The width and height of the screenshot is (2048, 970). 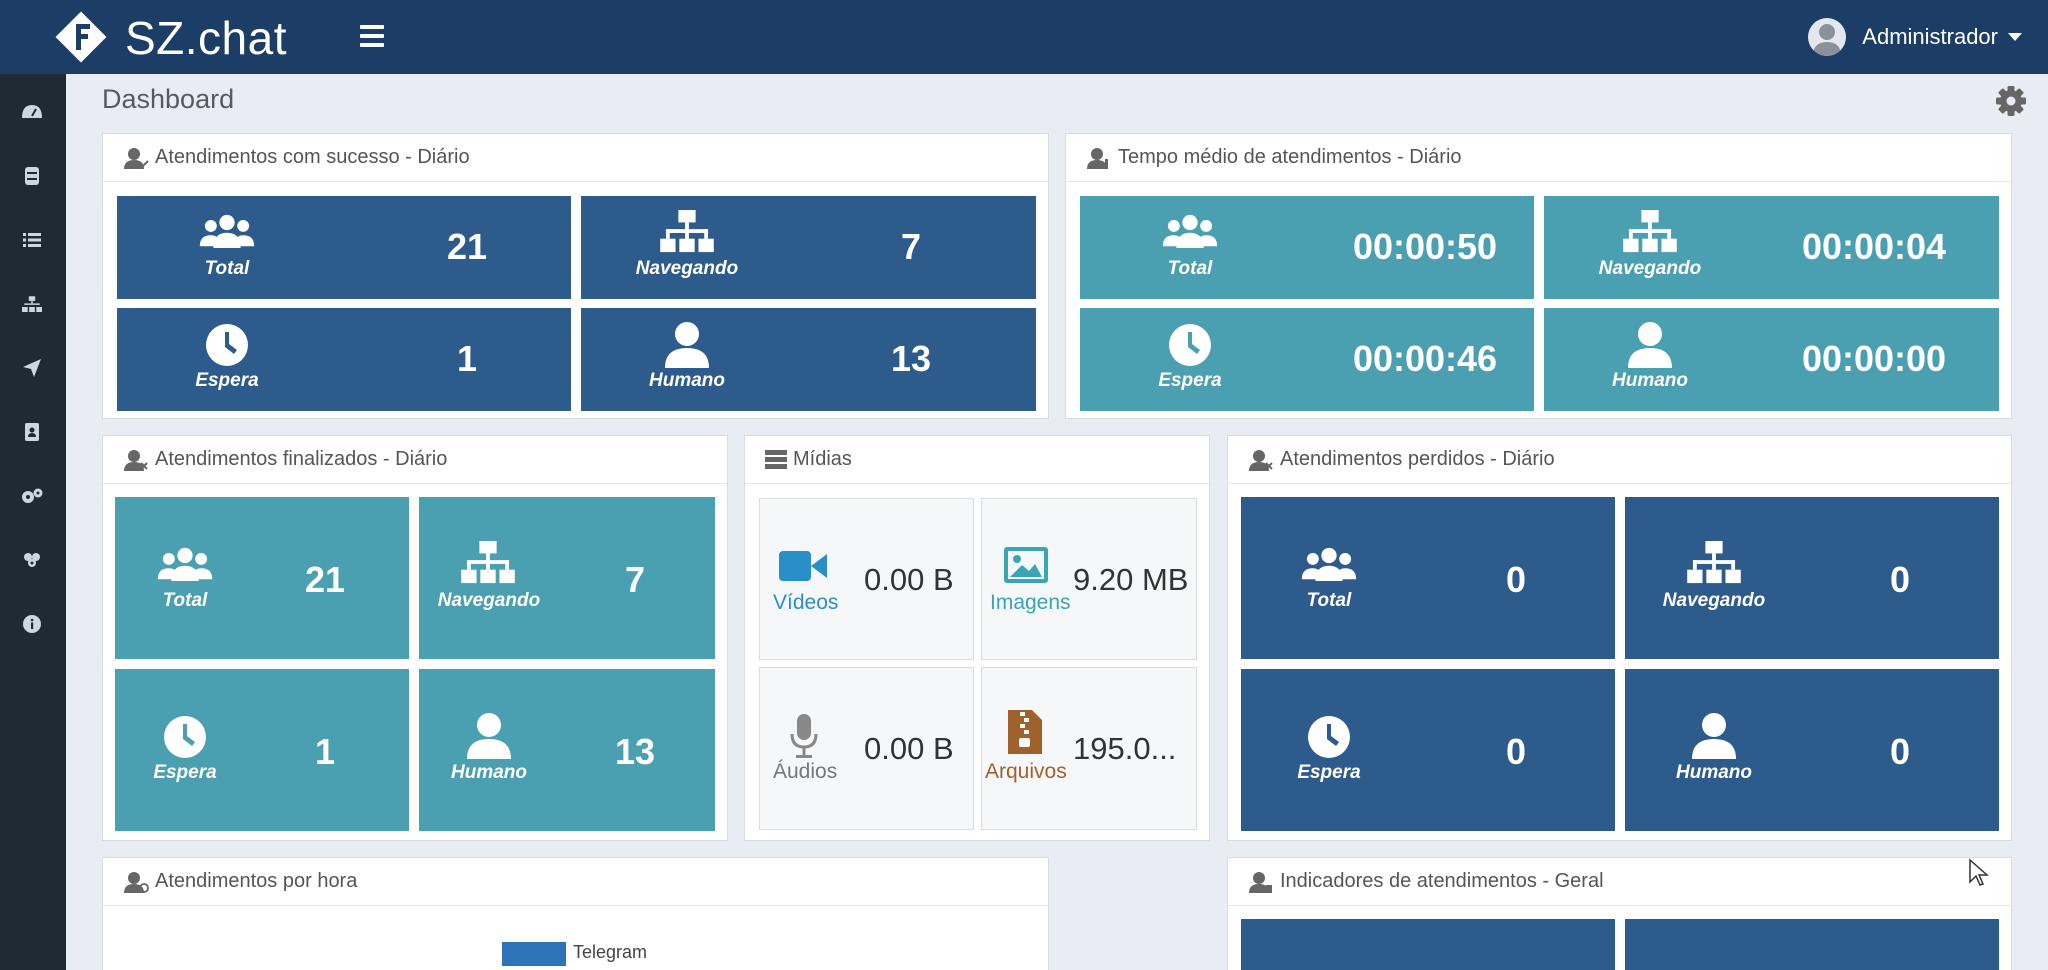 What do you see at coordinates (804, 736) in the screenshot?
I see `microphone-icon` at bounding box center [804, 736].